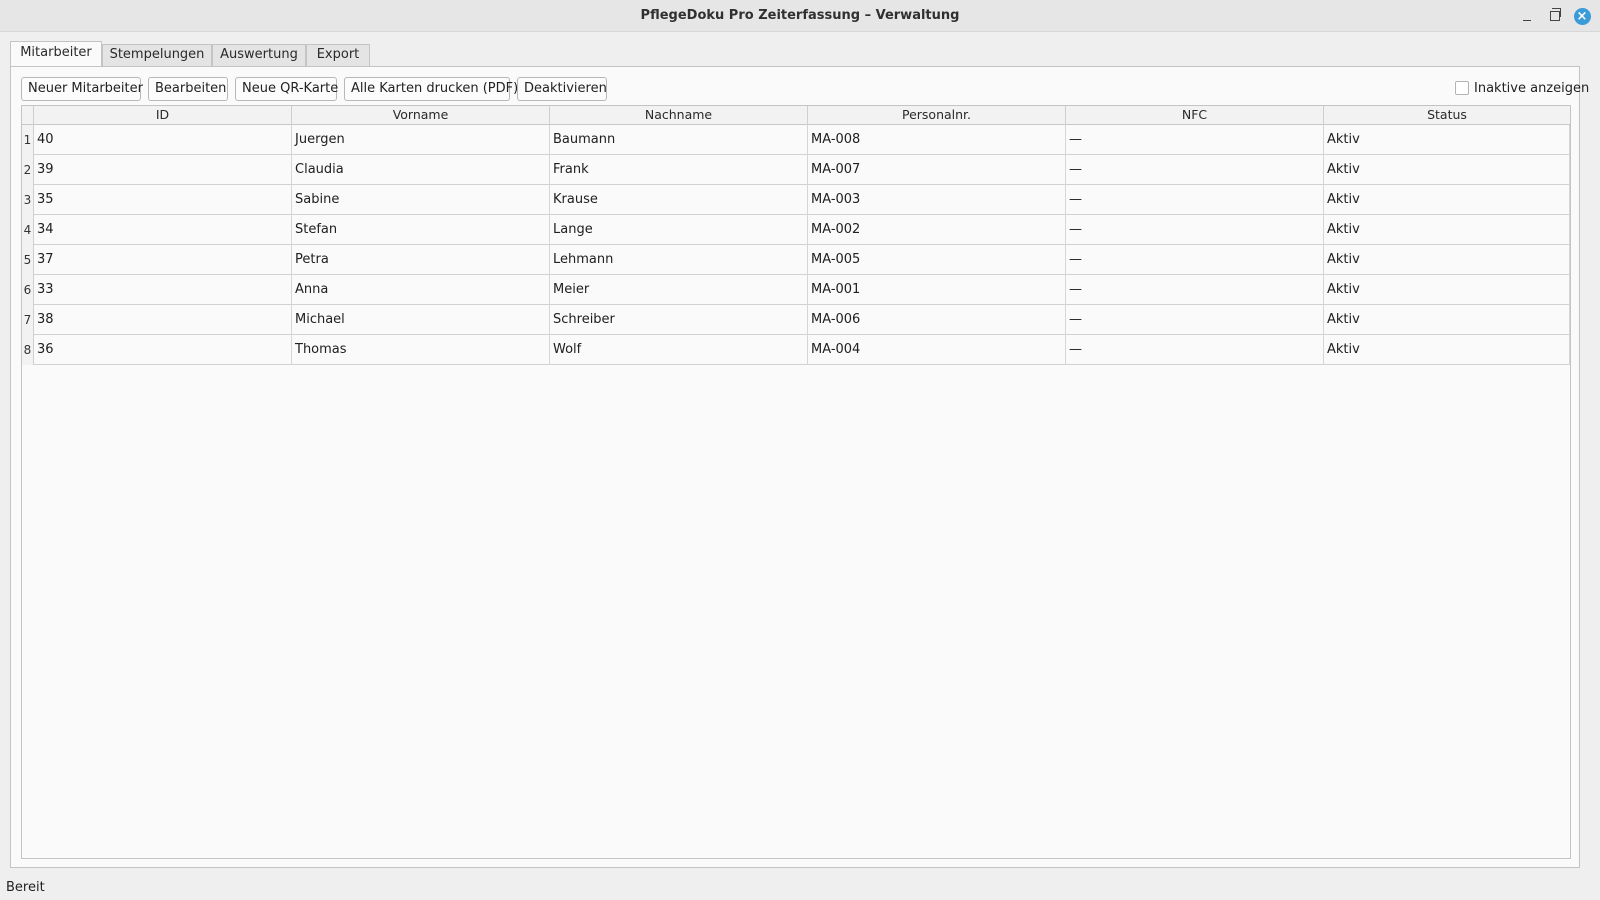 This screenshot has width=1600, height=900. Describe the element at coordinates (28, 320) in the screenshot. I see `row-number: 7` at that location.